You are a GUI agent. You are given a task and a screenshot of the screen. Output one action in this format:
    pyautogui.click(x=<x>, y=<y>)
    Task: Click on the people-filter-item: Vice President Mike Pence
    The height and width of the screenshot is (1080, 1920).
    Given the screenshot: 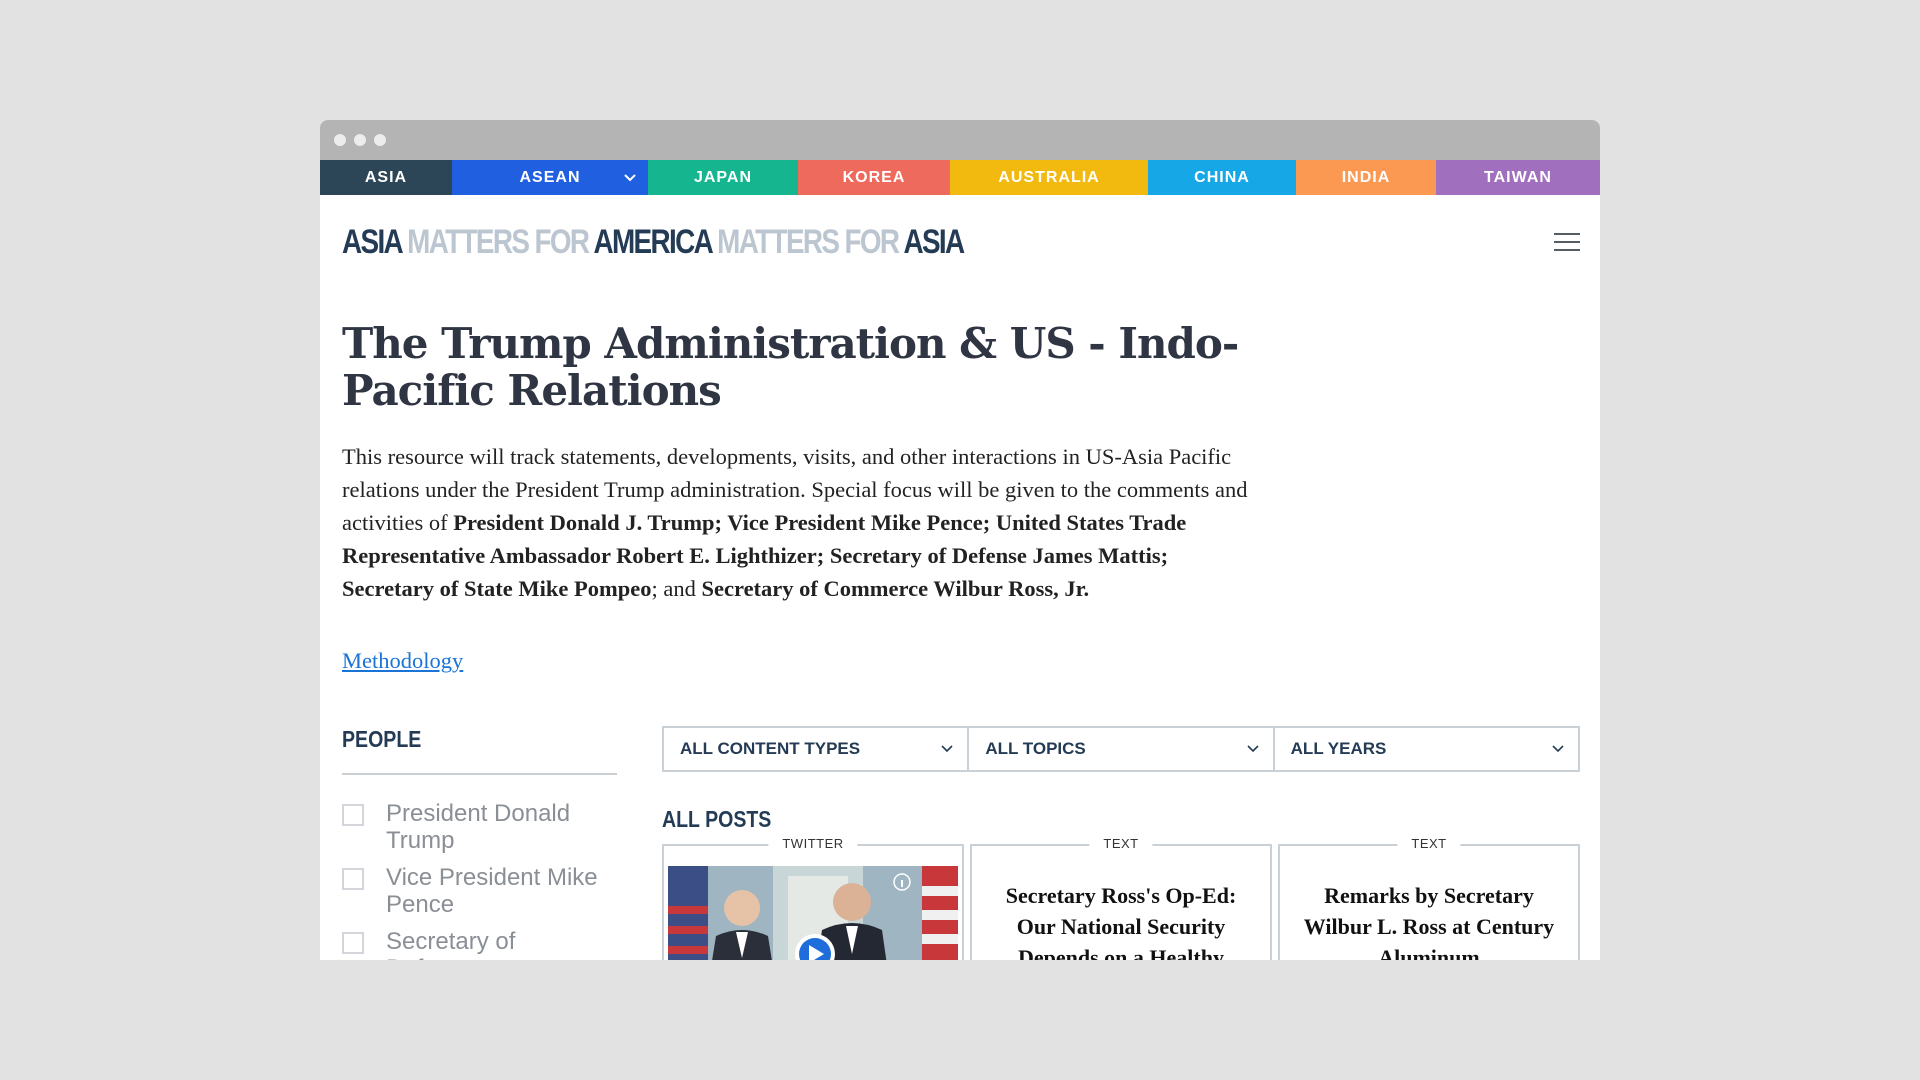 What is the action you would take?
    pyautogui.click(x=474, y=891)
    